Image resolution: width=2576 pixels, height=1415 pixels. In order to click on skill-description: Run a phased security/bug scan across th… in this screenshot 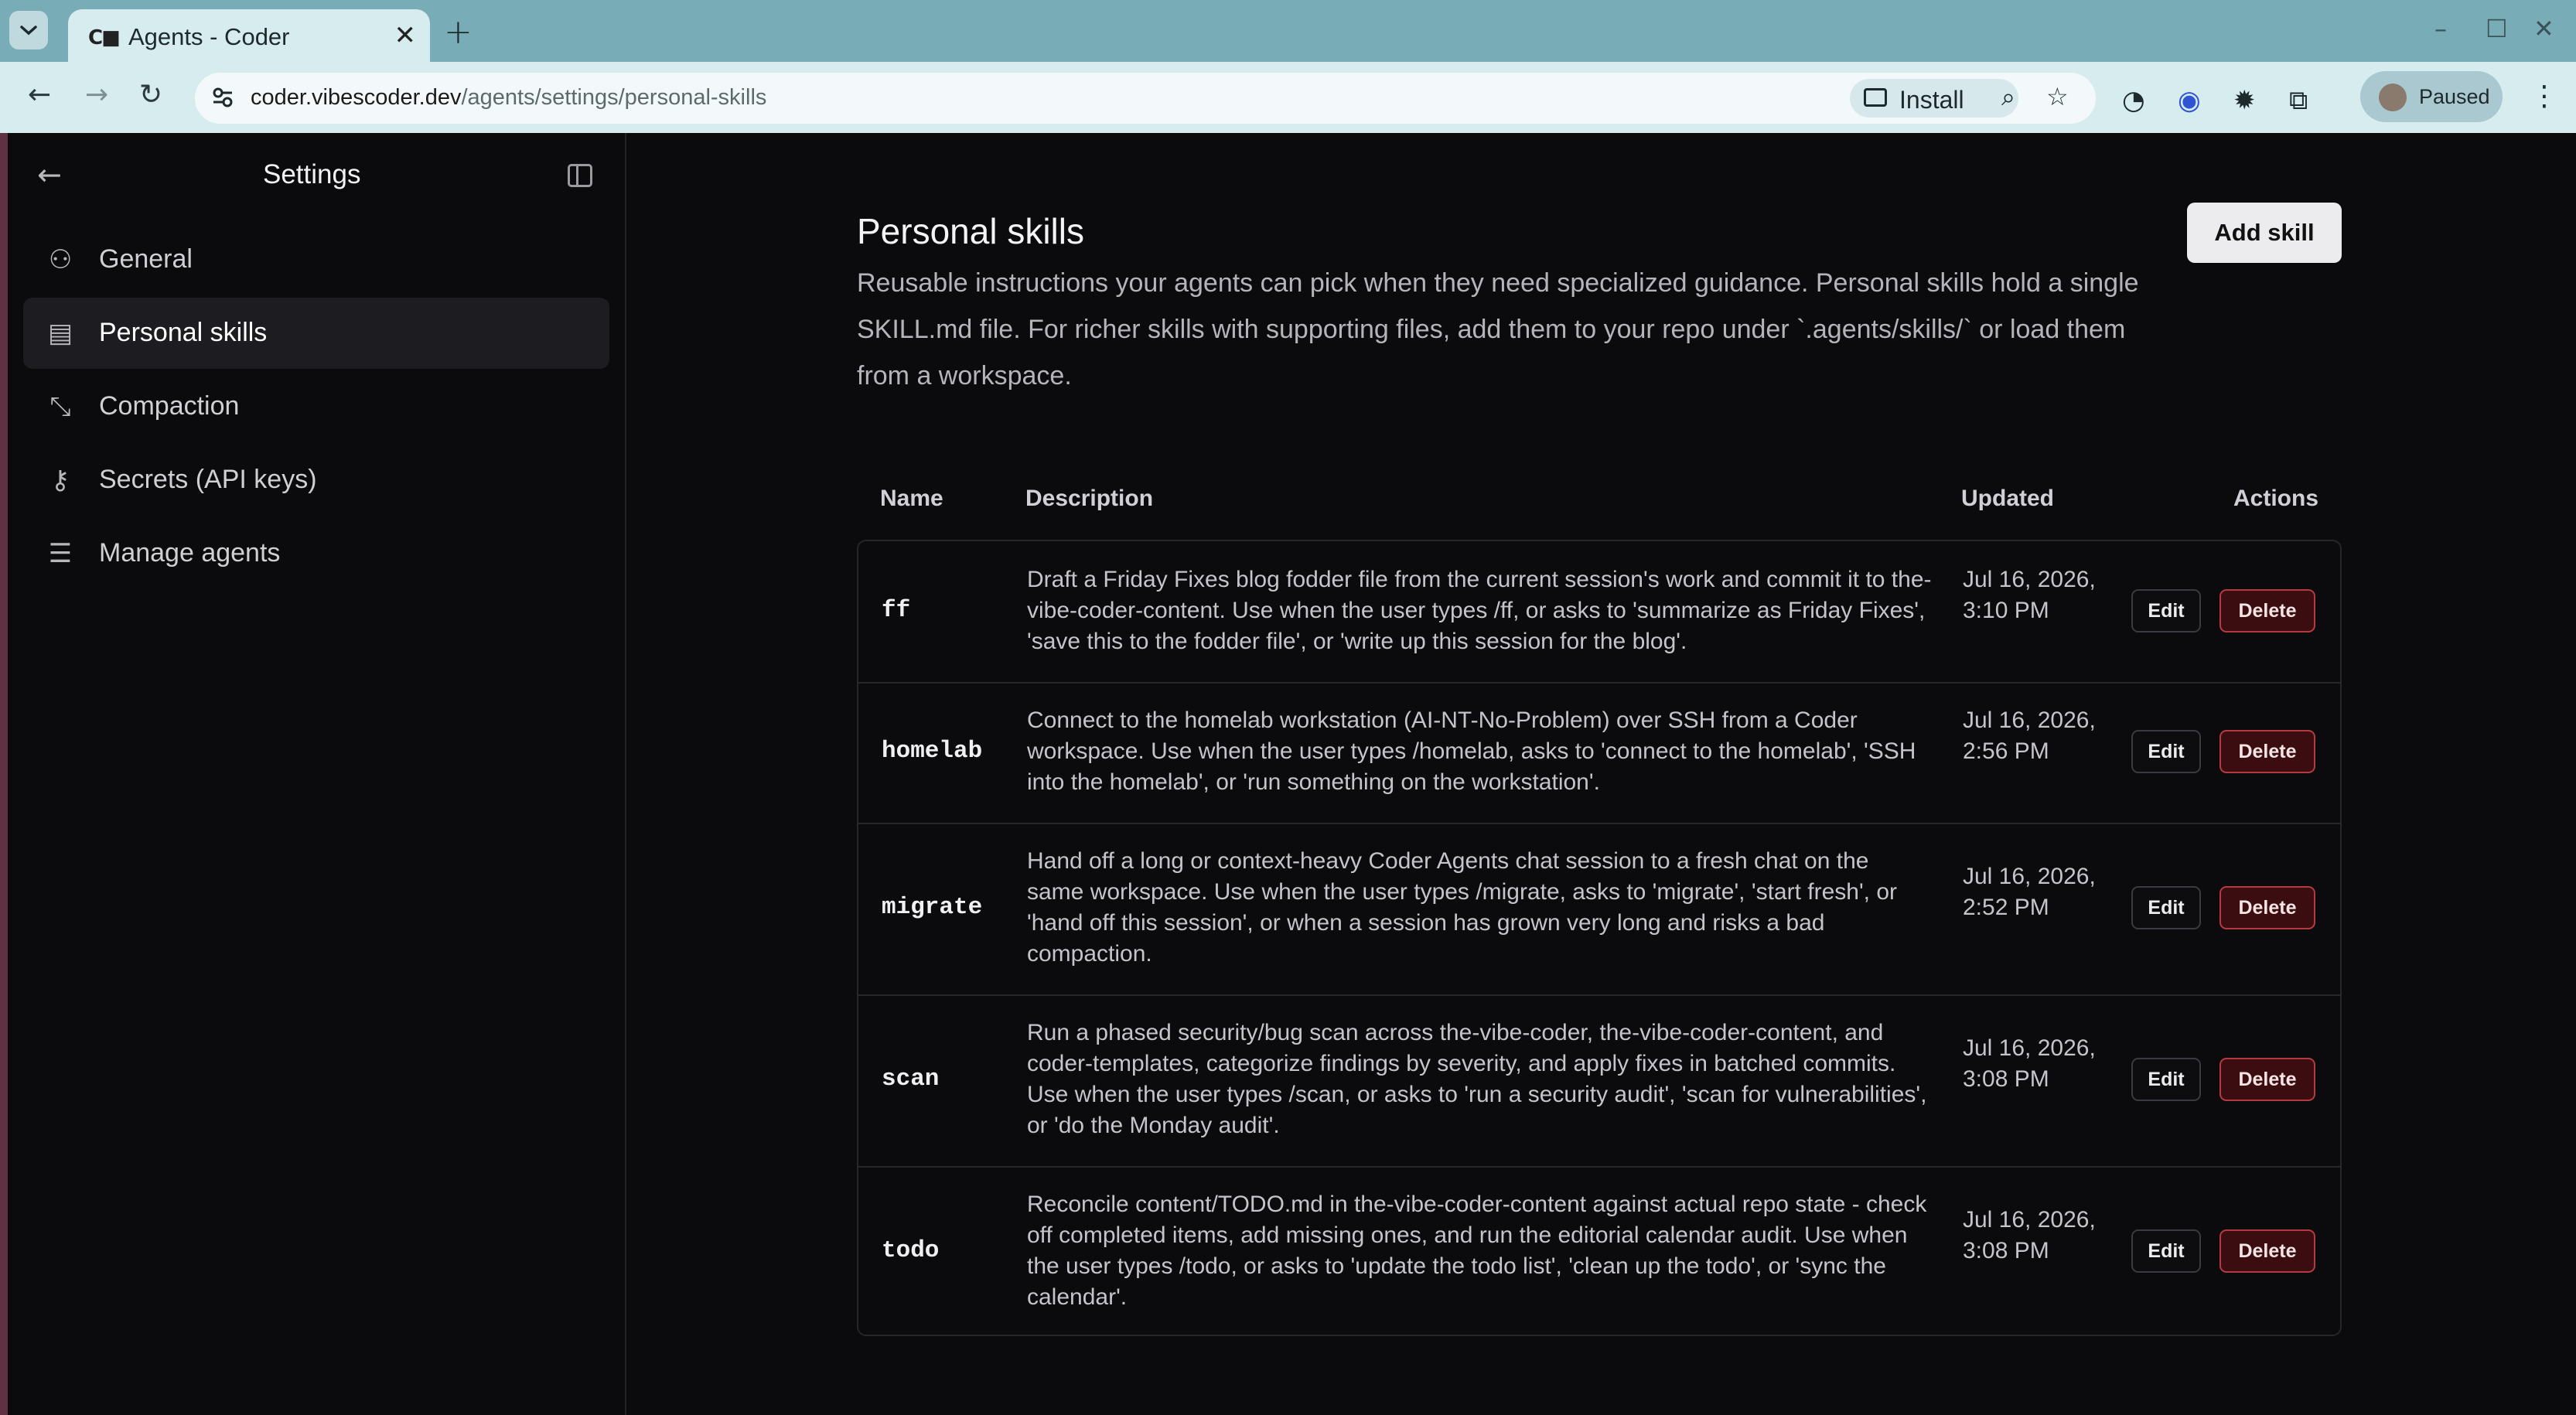, I will do `click(1477, 1079)`.